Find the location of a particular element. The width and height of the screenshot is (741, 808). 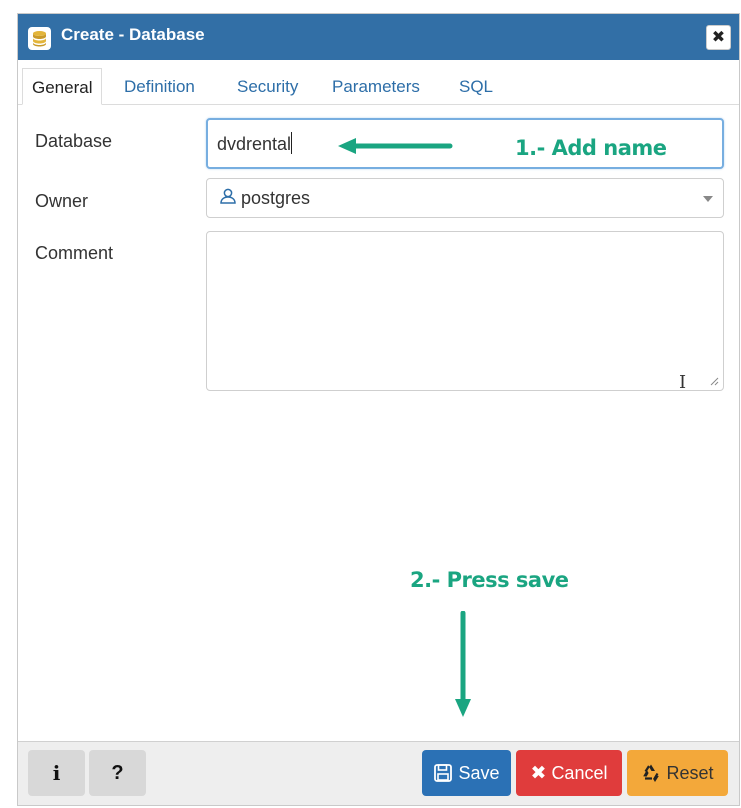

resize-grip-icon is located at coordinates (714, 381).